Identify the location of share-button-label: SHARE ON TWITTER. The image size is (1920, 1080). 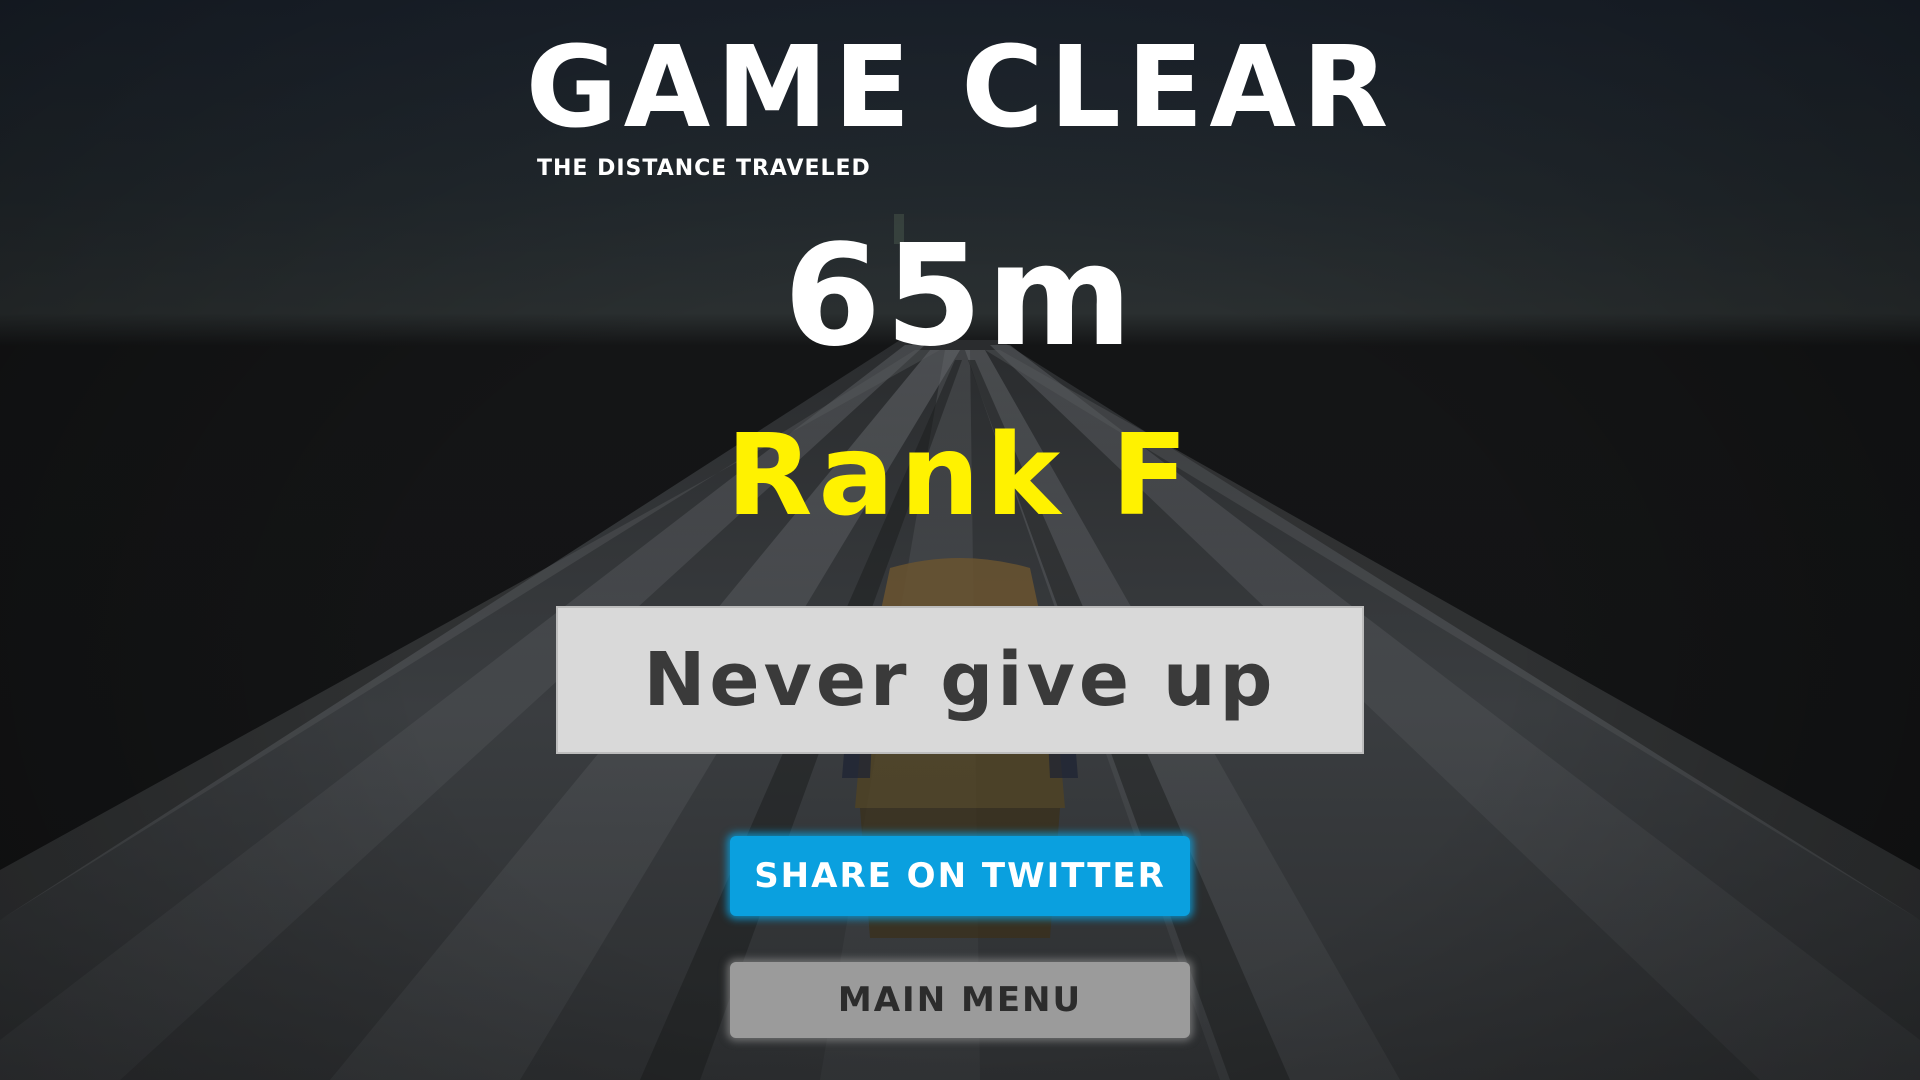
(960, 876).